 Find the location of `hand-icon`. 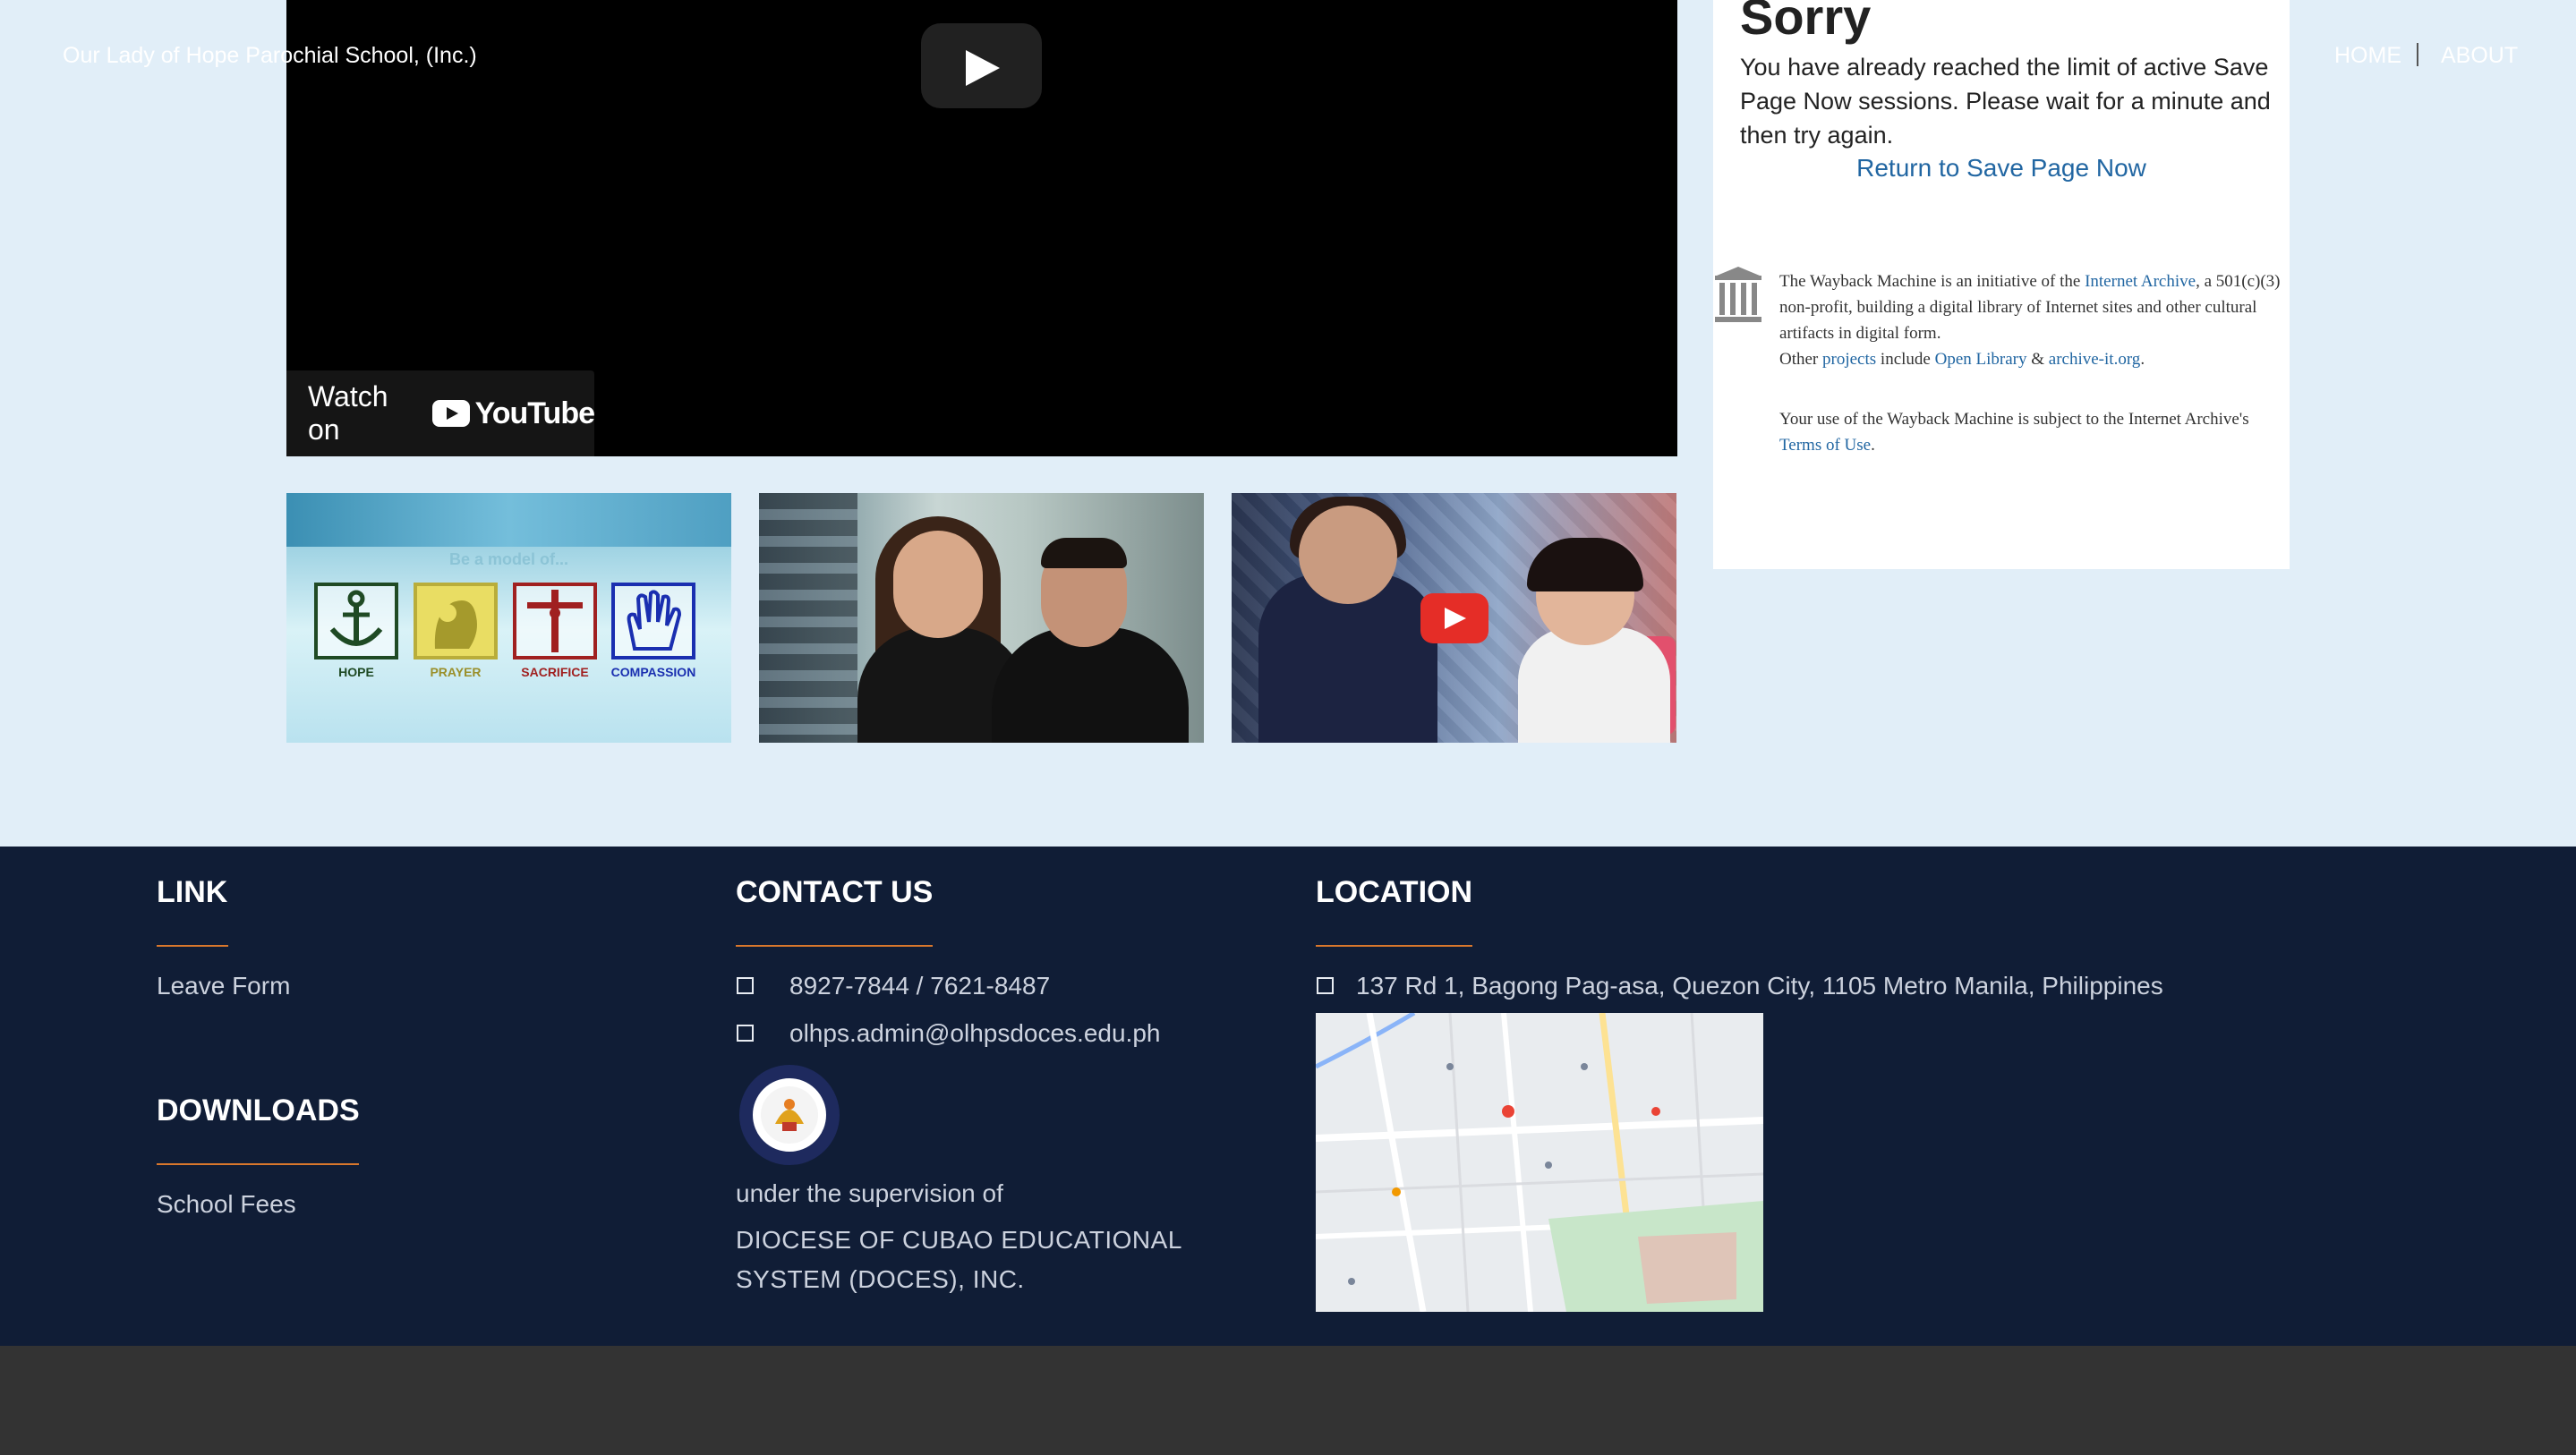

hand-icon is located at coordinates (654, 620).